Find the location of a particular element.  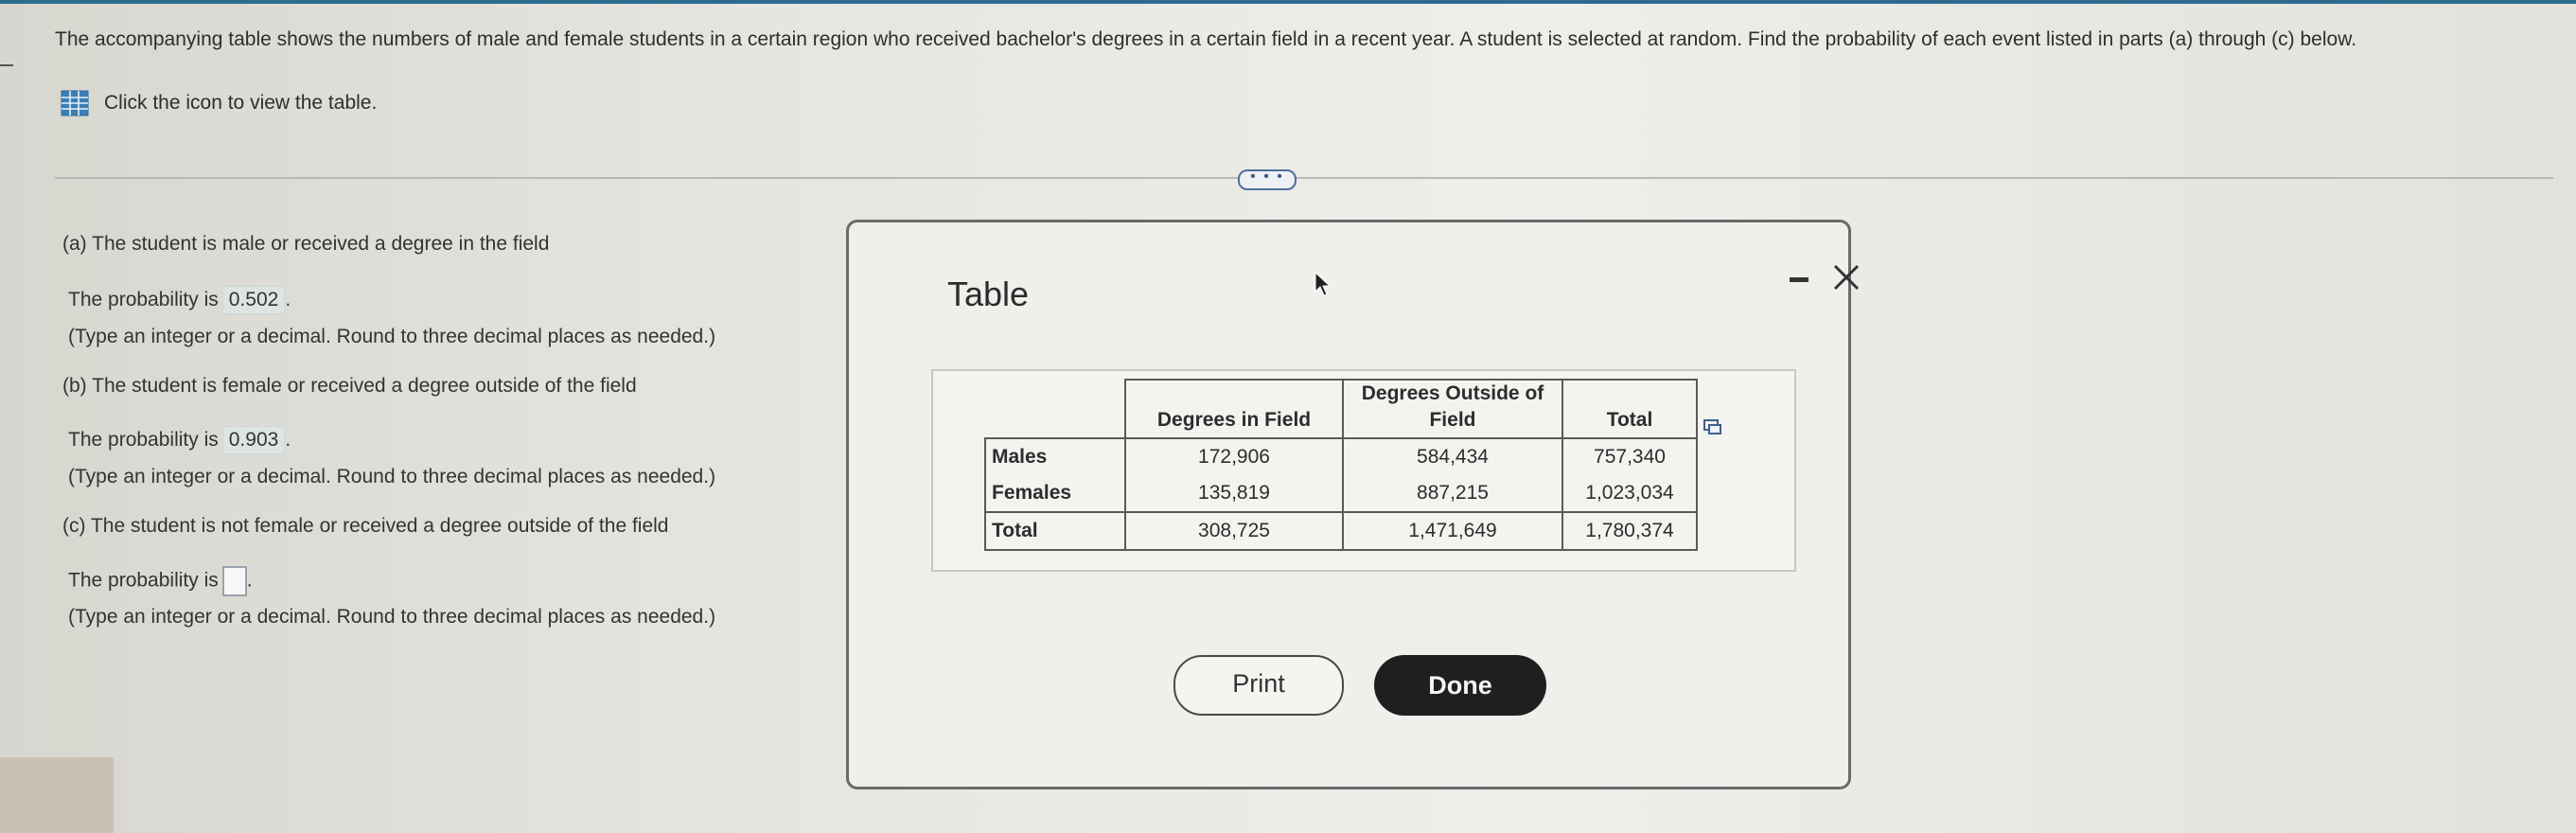

table-cell: 308,725 is located at coordinates (1233, 531).